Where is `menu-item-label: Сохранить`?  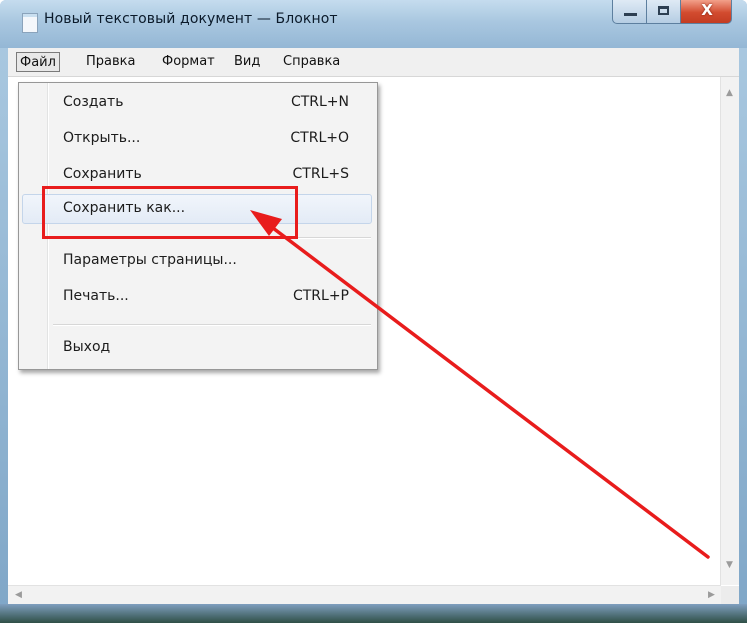
menu-item-label: Сохранить is located at coordinates (102, 174).